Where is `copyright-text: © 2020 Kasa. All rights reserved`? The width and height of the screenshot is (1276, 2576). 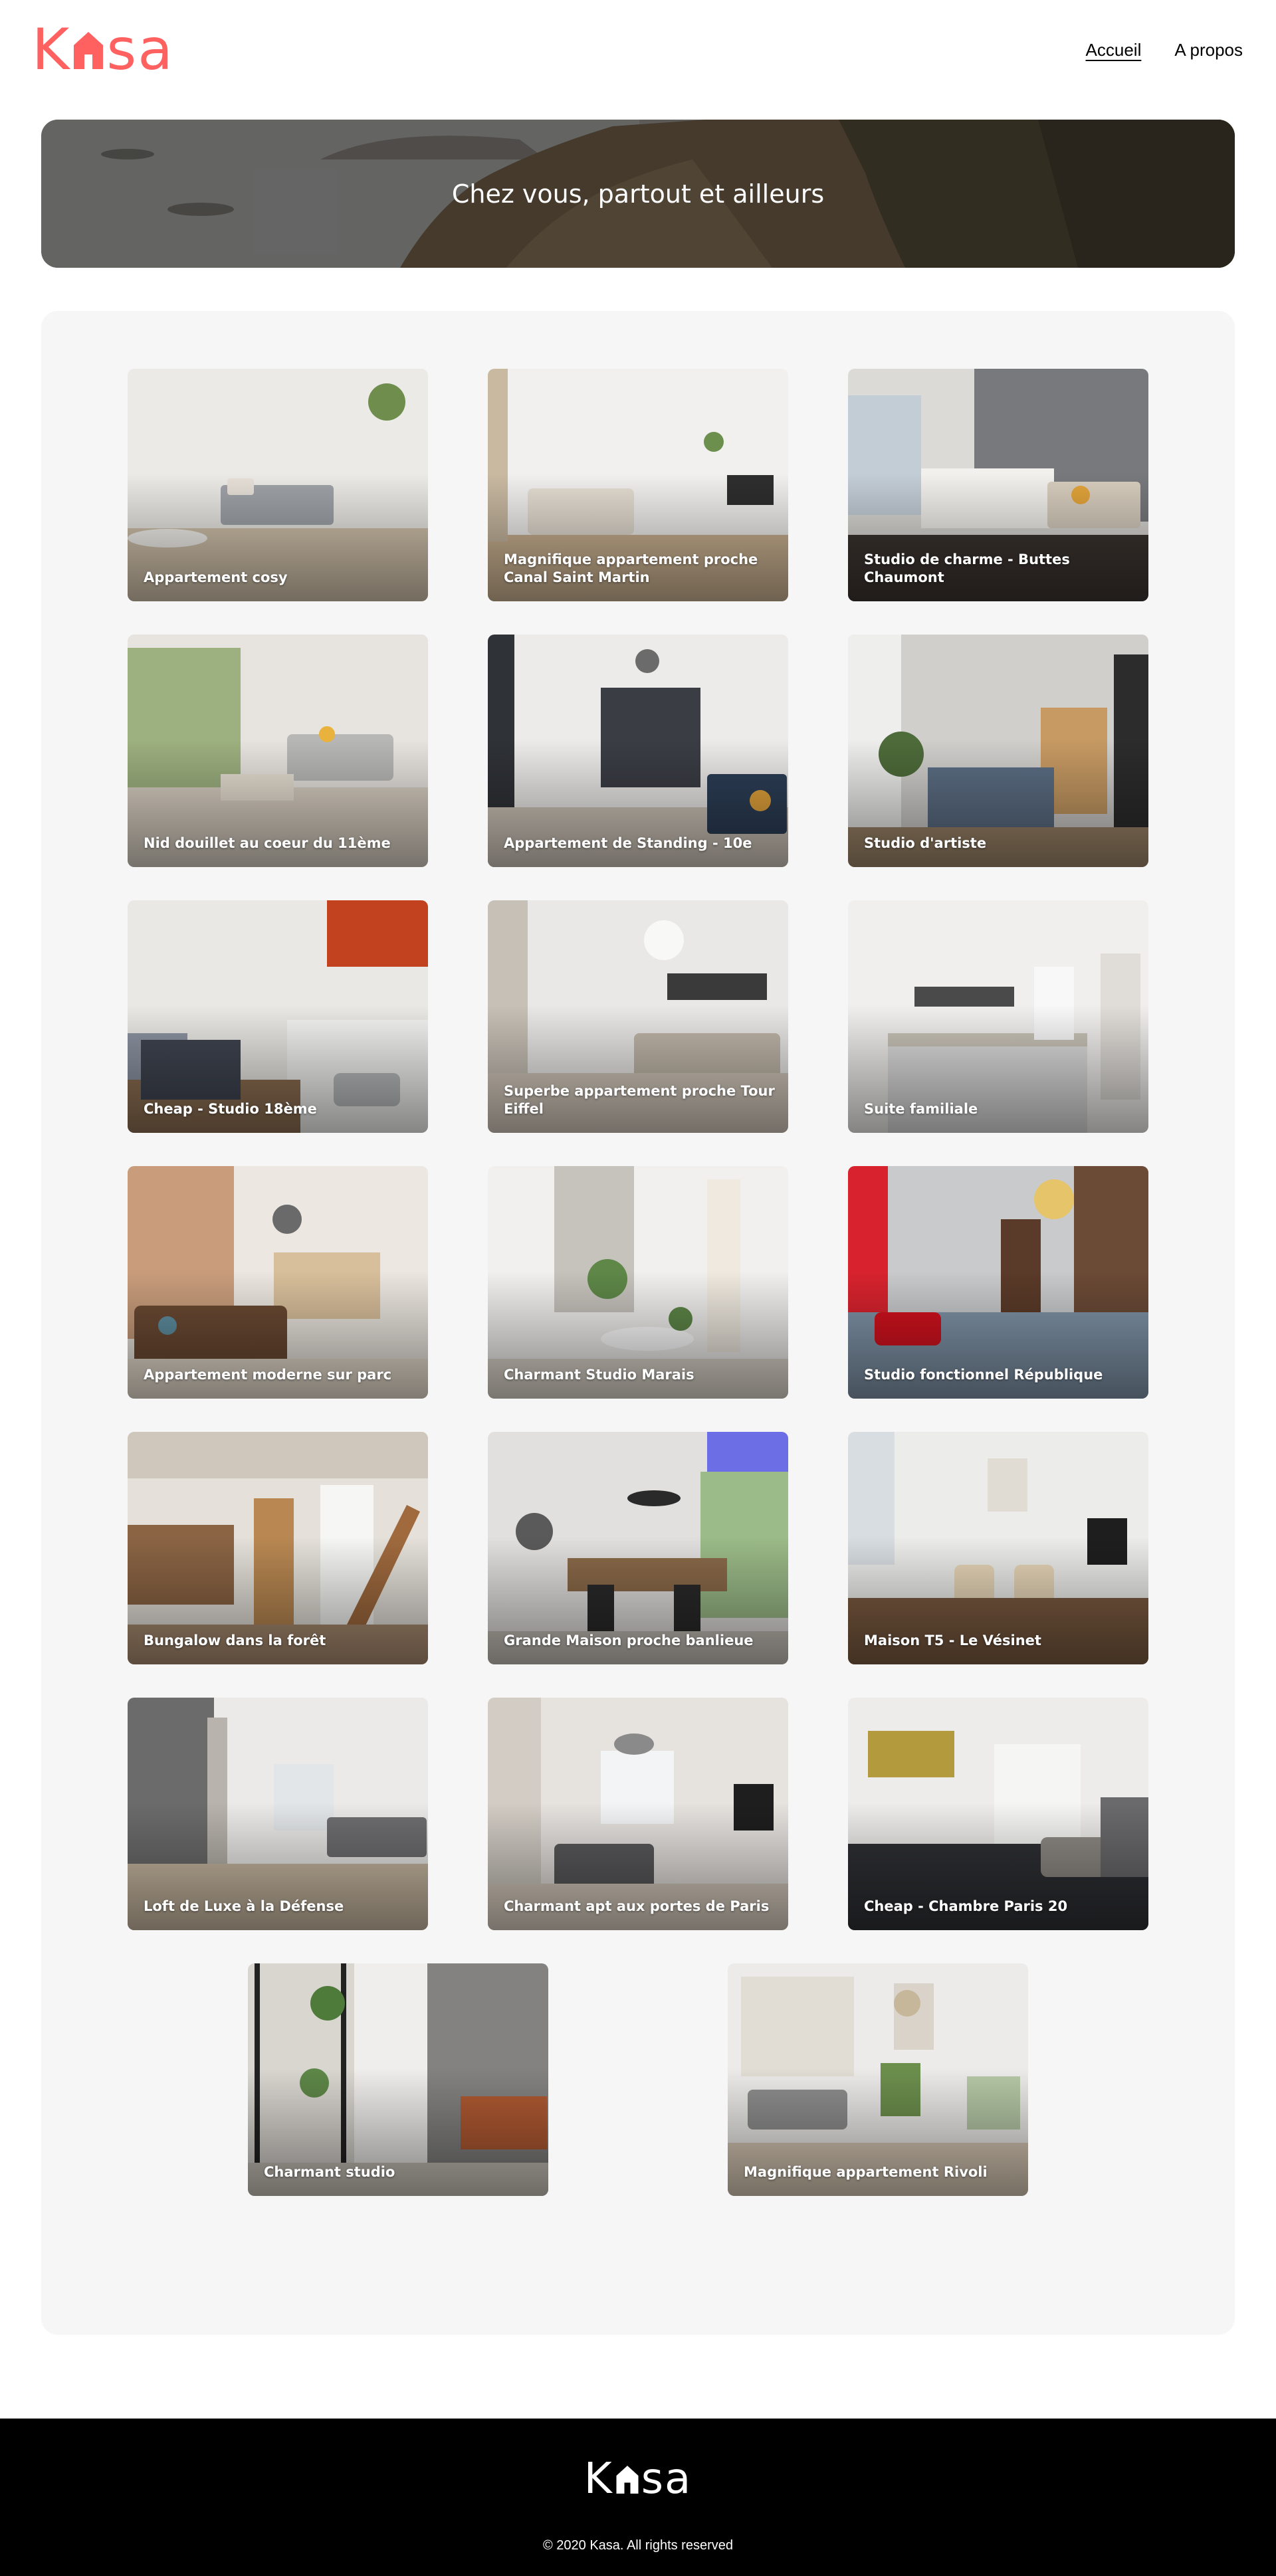
copyright-text: © 2020 Kasa. All rights reserved is located at coordinates (638, 2546).